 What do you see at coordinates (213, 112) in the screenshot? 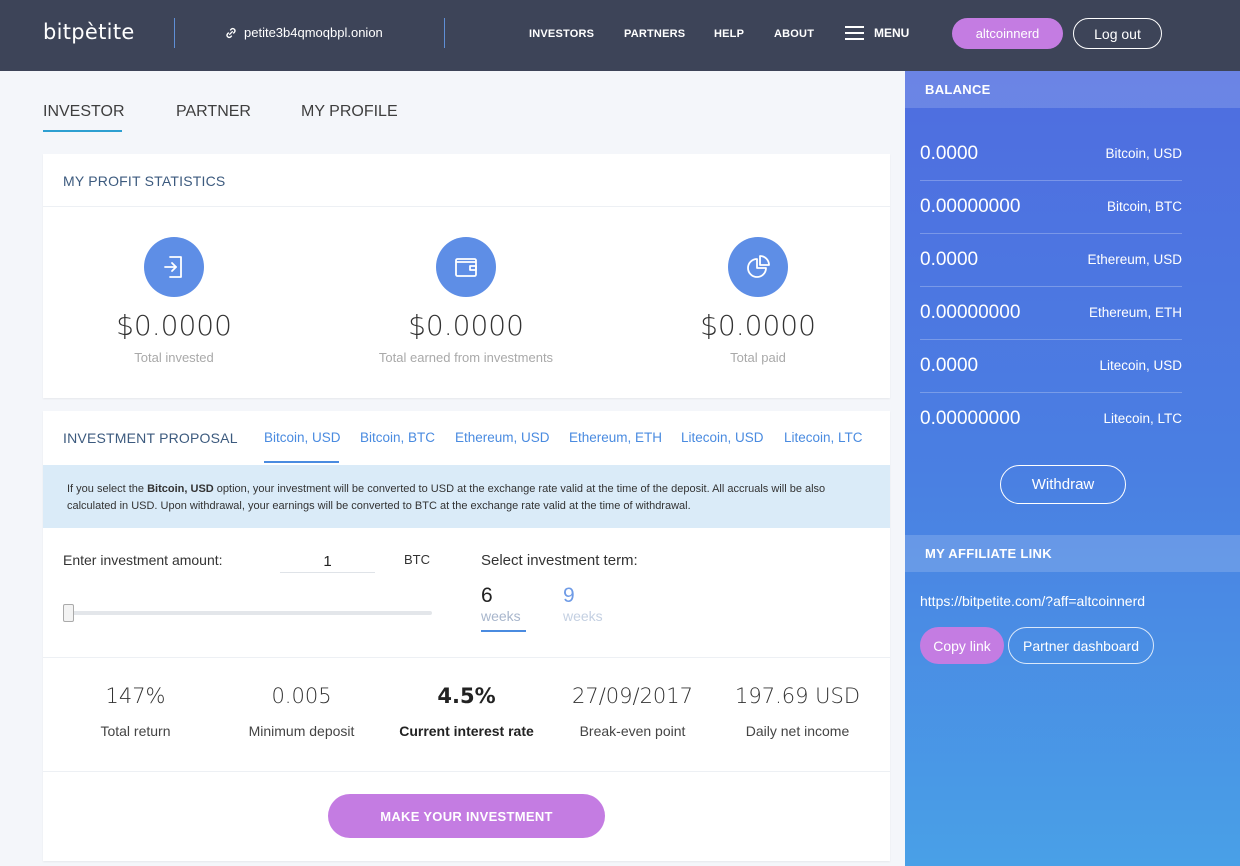
I see `tab-partner: PARTNER` at bounding box center [213, 112].